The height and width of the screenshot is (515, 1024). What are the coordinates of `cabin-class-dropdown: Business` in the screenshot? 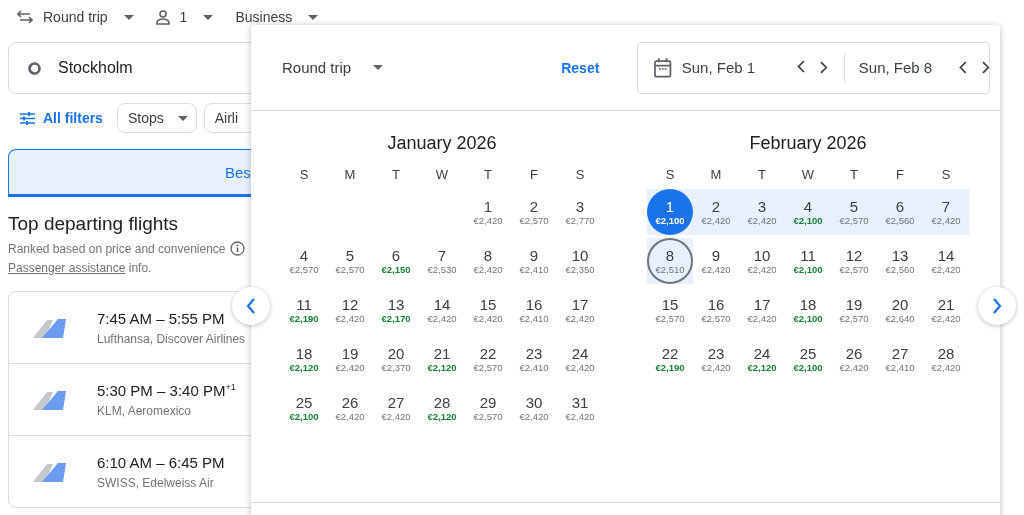 It's located at (277, 17).